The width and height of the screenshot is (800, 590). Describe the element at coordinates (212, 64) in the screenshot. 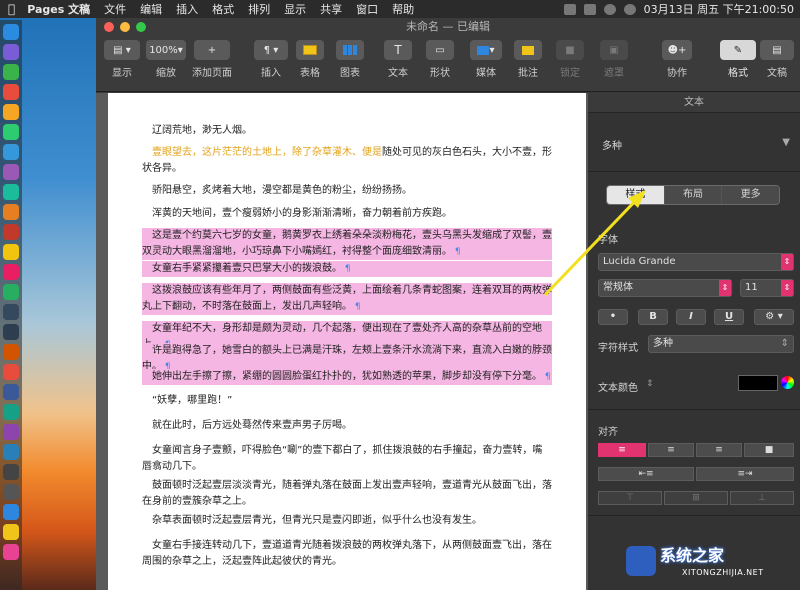

I see `add-page-button: + 添加页面` at that location.